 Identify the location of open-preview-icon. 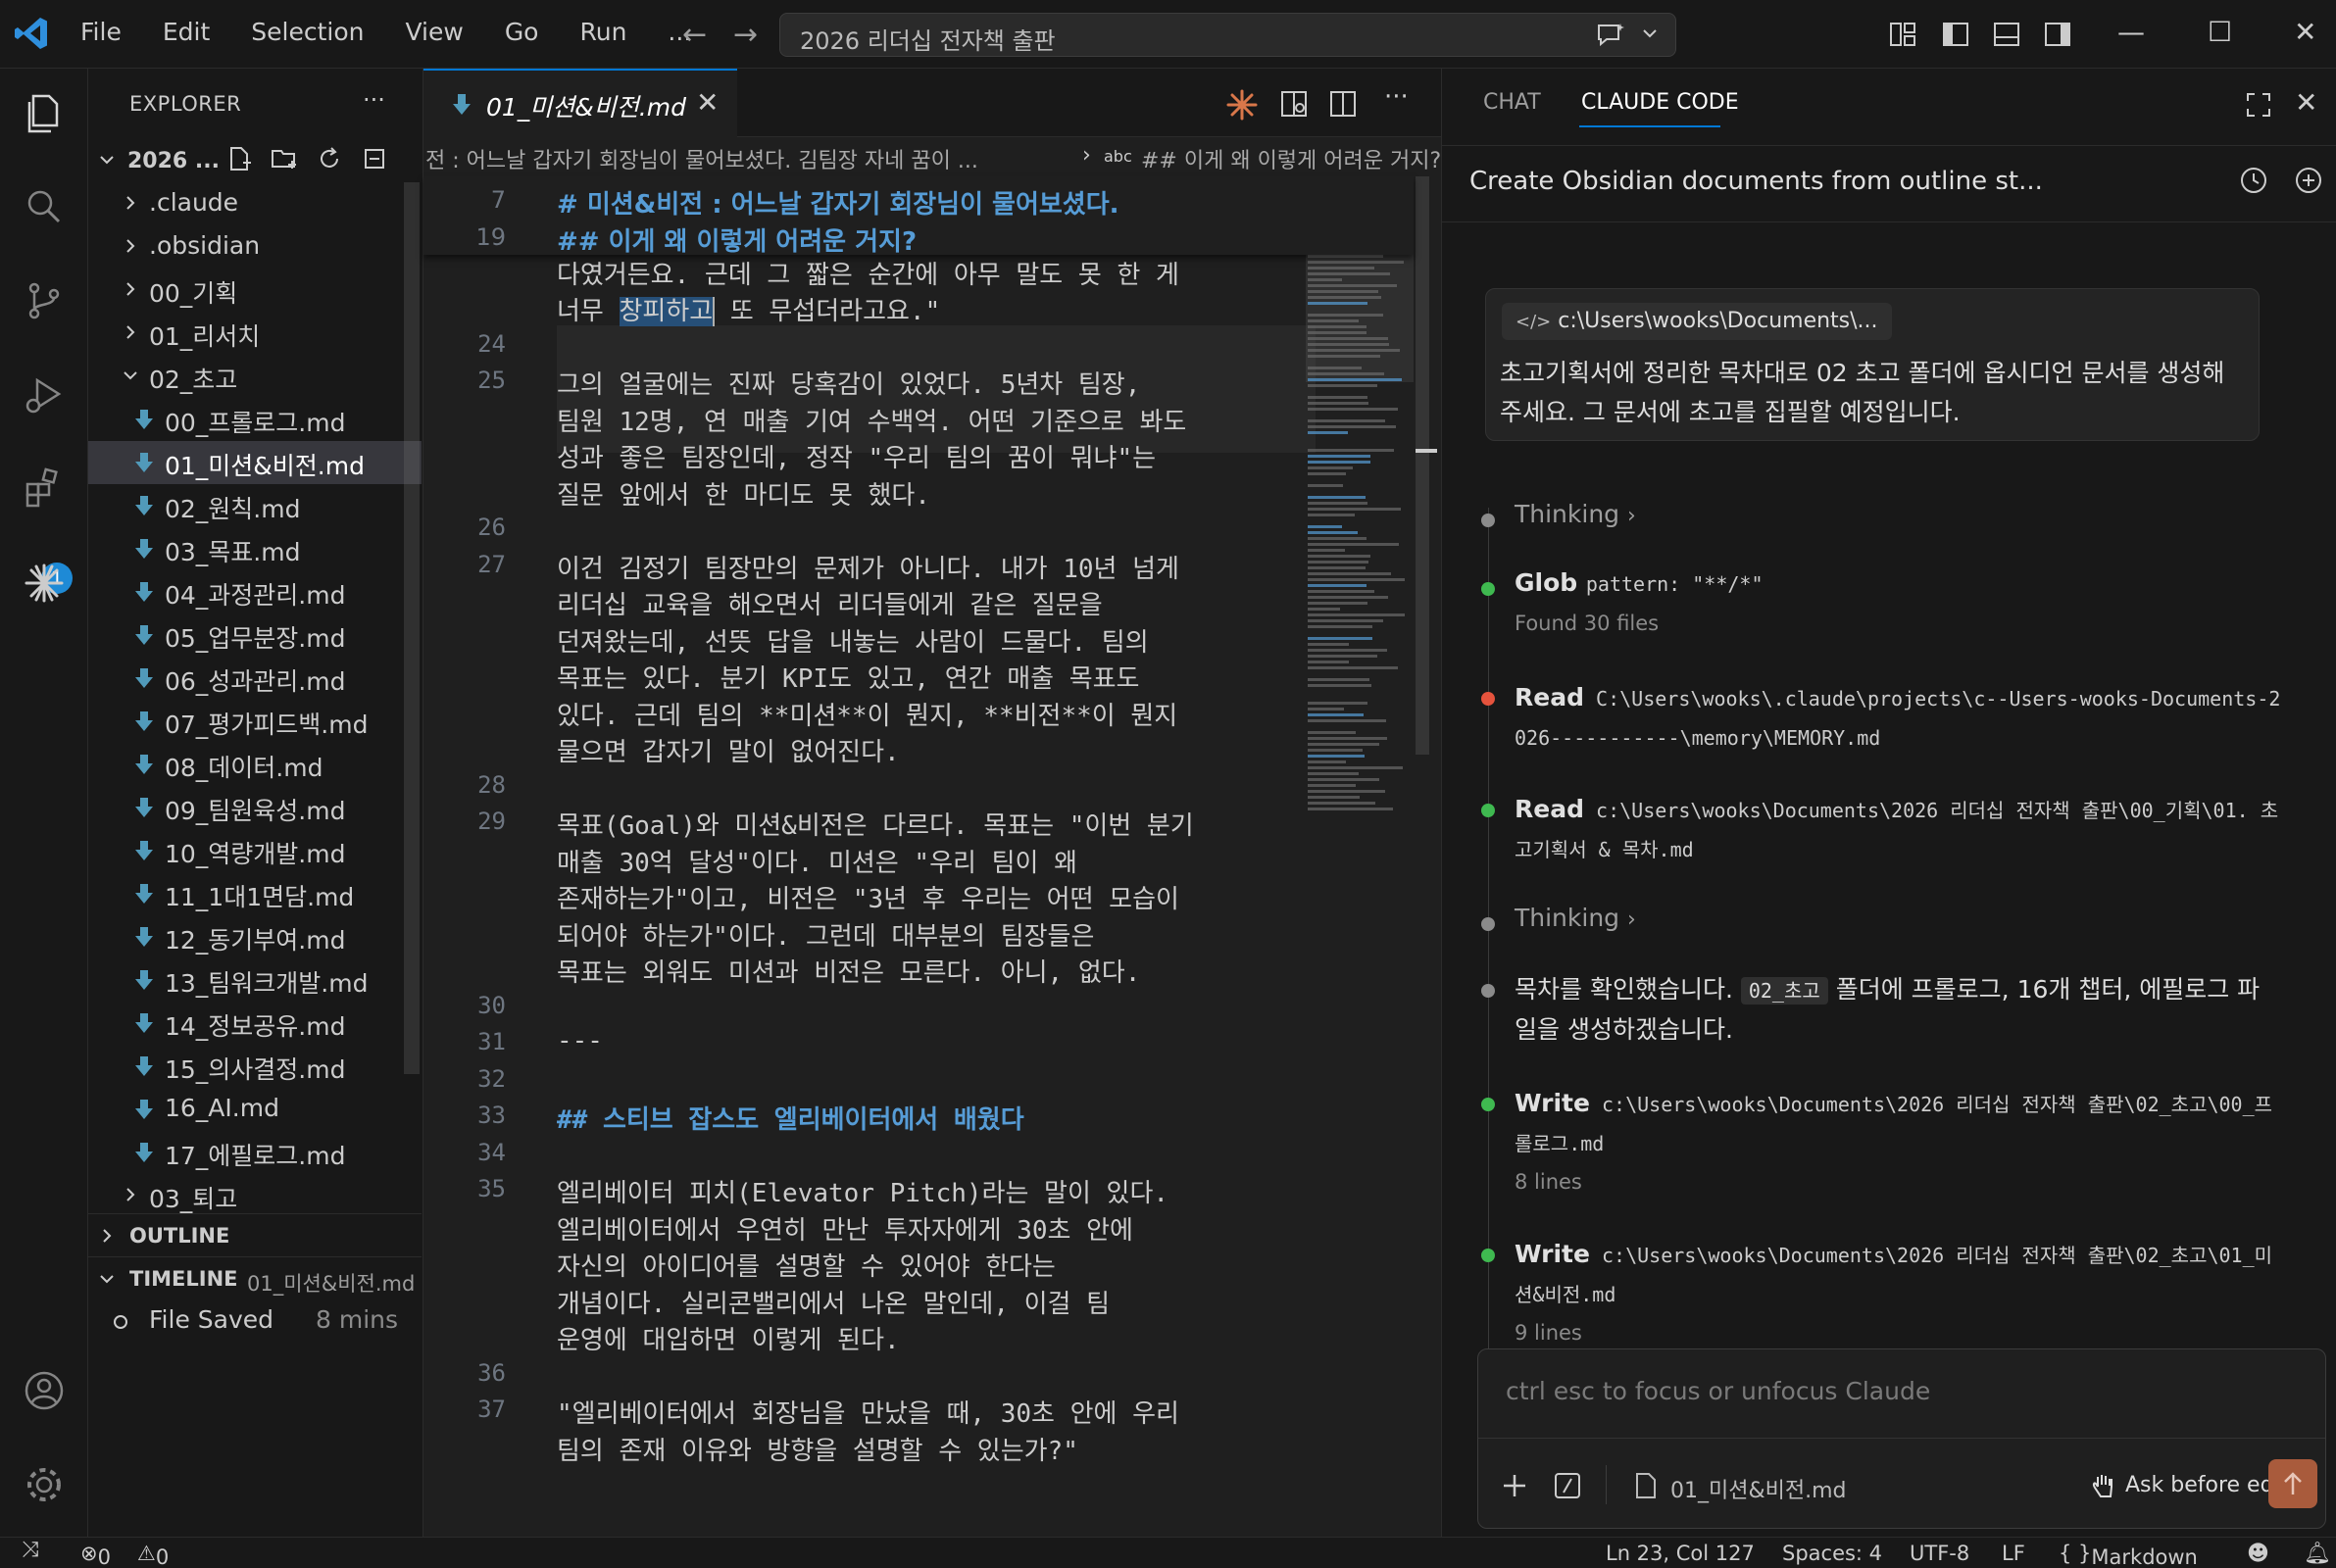
(1294, 104).